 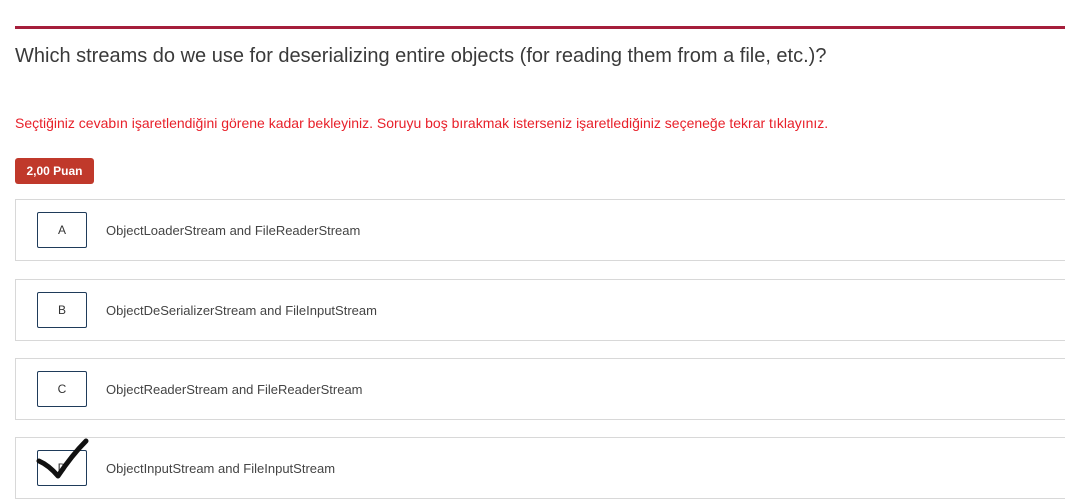 I want to click on top-divider, so click(x=540, y=27).